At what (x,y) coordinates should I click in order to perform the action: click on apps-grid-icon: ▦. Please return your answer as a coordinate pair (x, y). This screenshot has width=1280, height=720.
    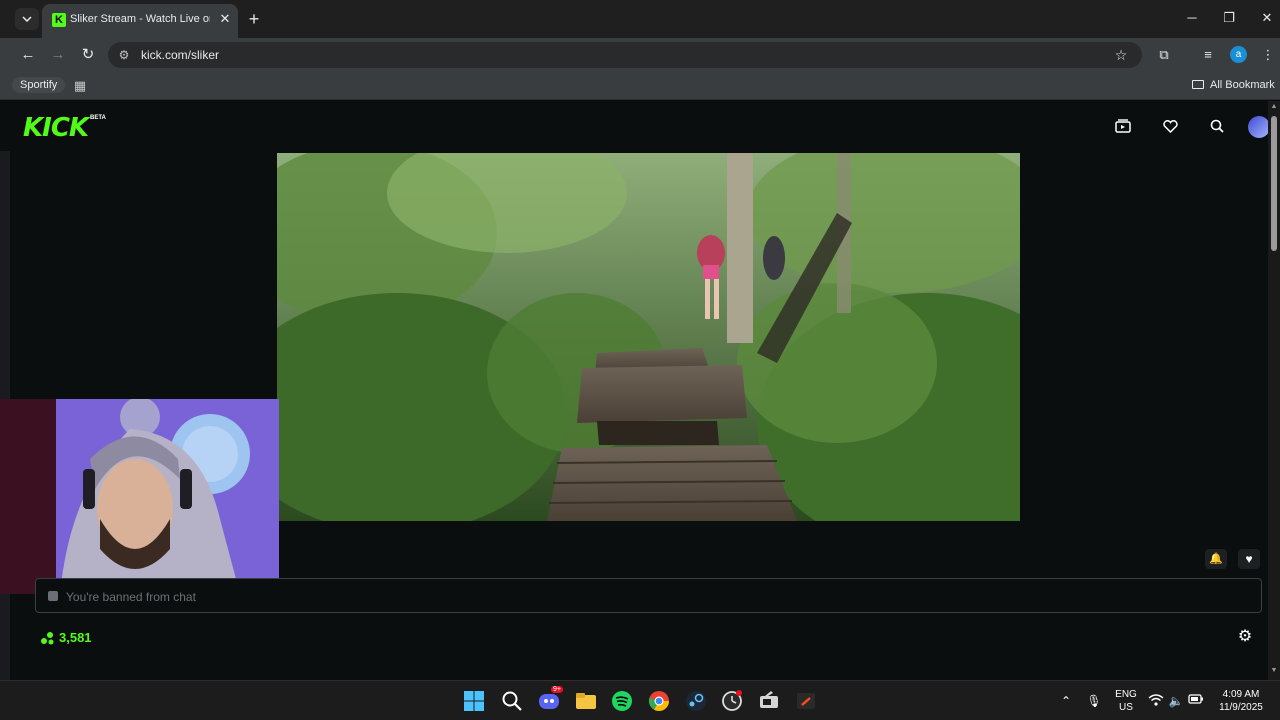
    Looking at the image, I should click on (80, 86).